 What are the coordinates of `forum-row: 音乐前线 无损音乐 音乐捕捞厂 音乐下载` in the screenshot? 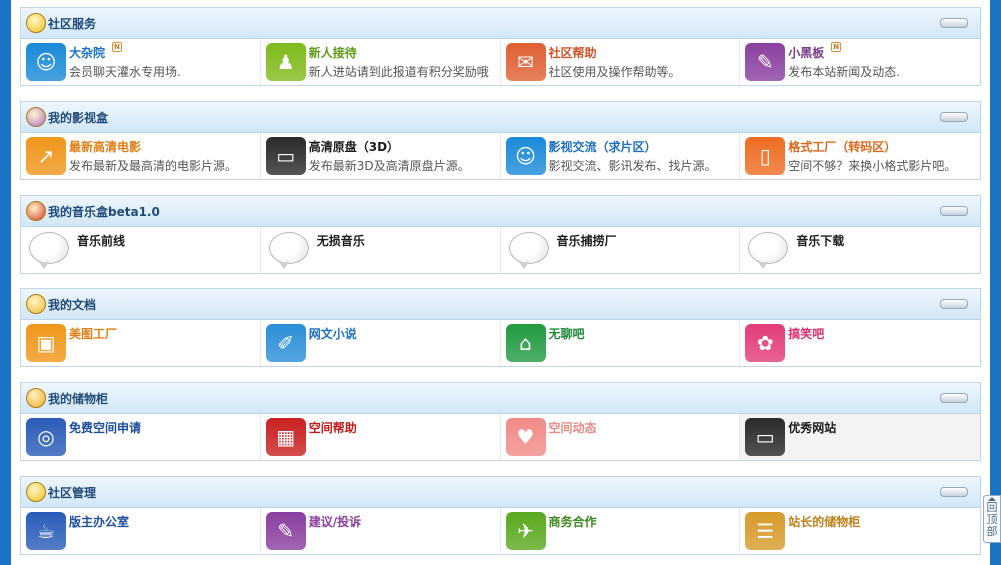 It's located at (500, 250).